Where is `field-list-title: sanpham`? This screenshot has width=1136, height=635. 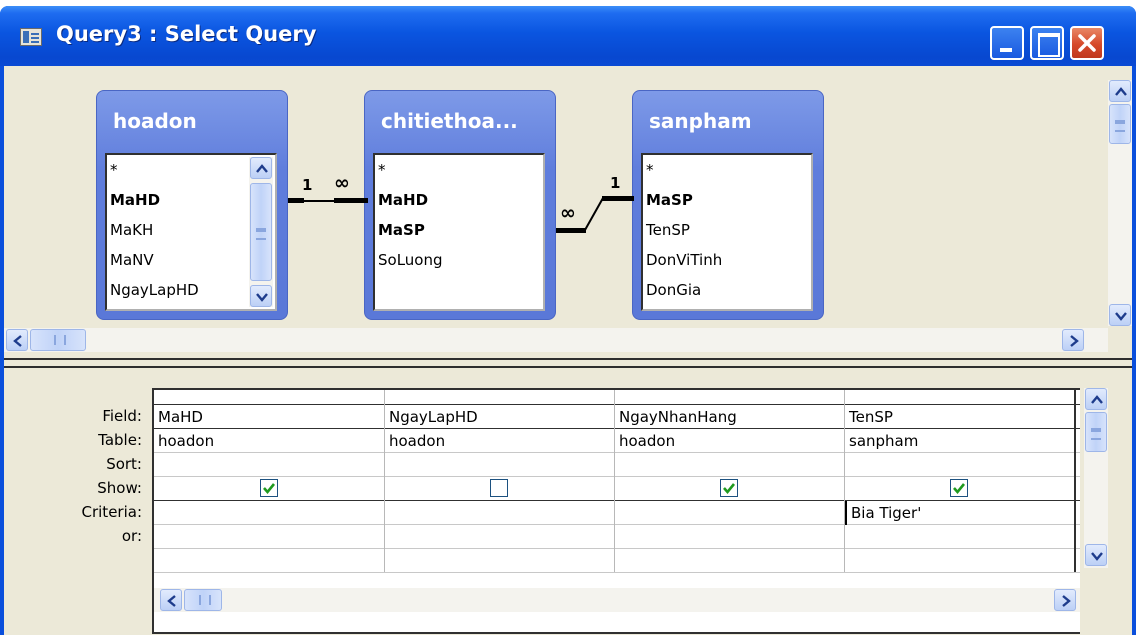 field-list-title: sanpham is located at coordinates (700, 121).